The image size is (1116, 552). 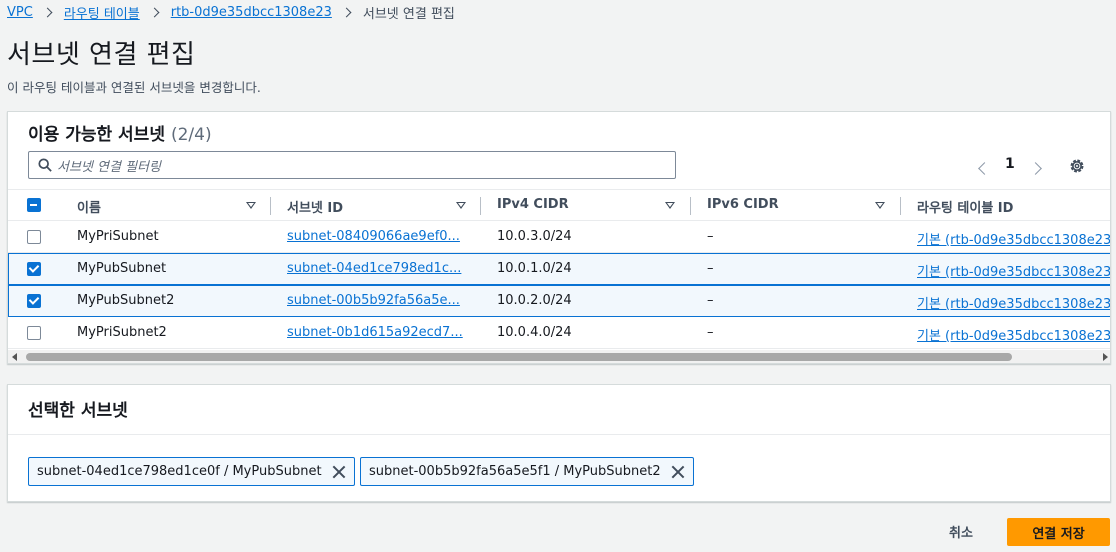 I want to click on available-subnets-title: 이용 가능한 서브넷, so click(x=96, y=135).